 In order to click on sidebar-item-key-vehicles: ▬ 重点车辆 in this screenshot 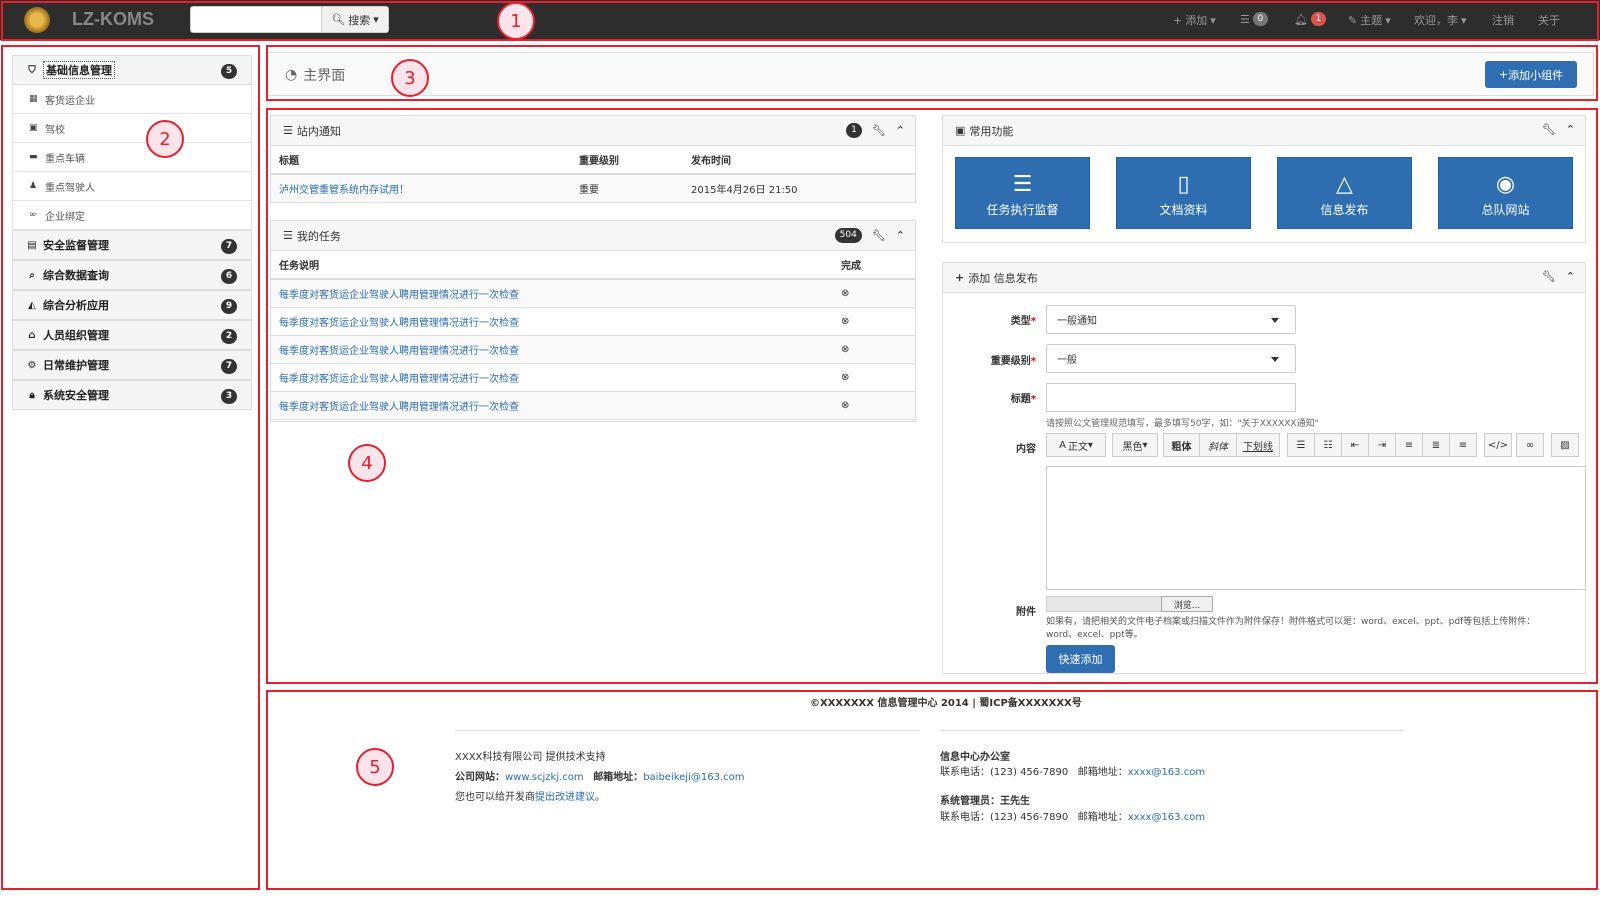, I will do `click(132, 157)`.